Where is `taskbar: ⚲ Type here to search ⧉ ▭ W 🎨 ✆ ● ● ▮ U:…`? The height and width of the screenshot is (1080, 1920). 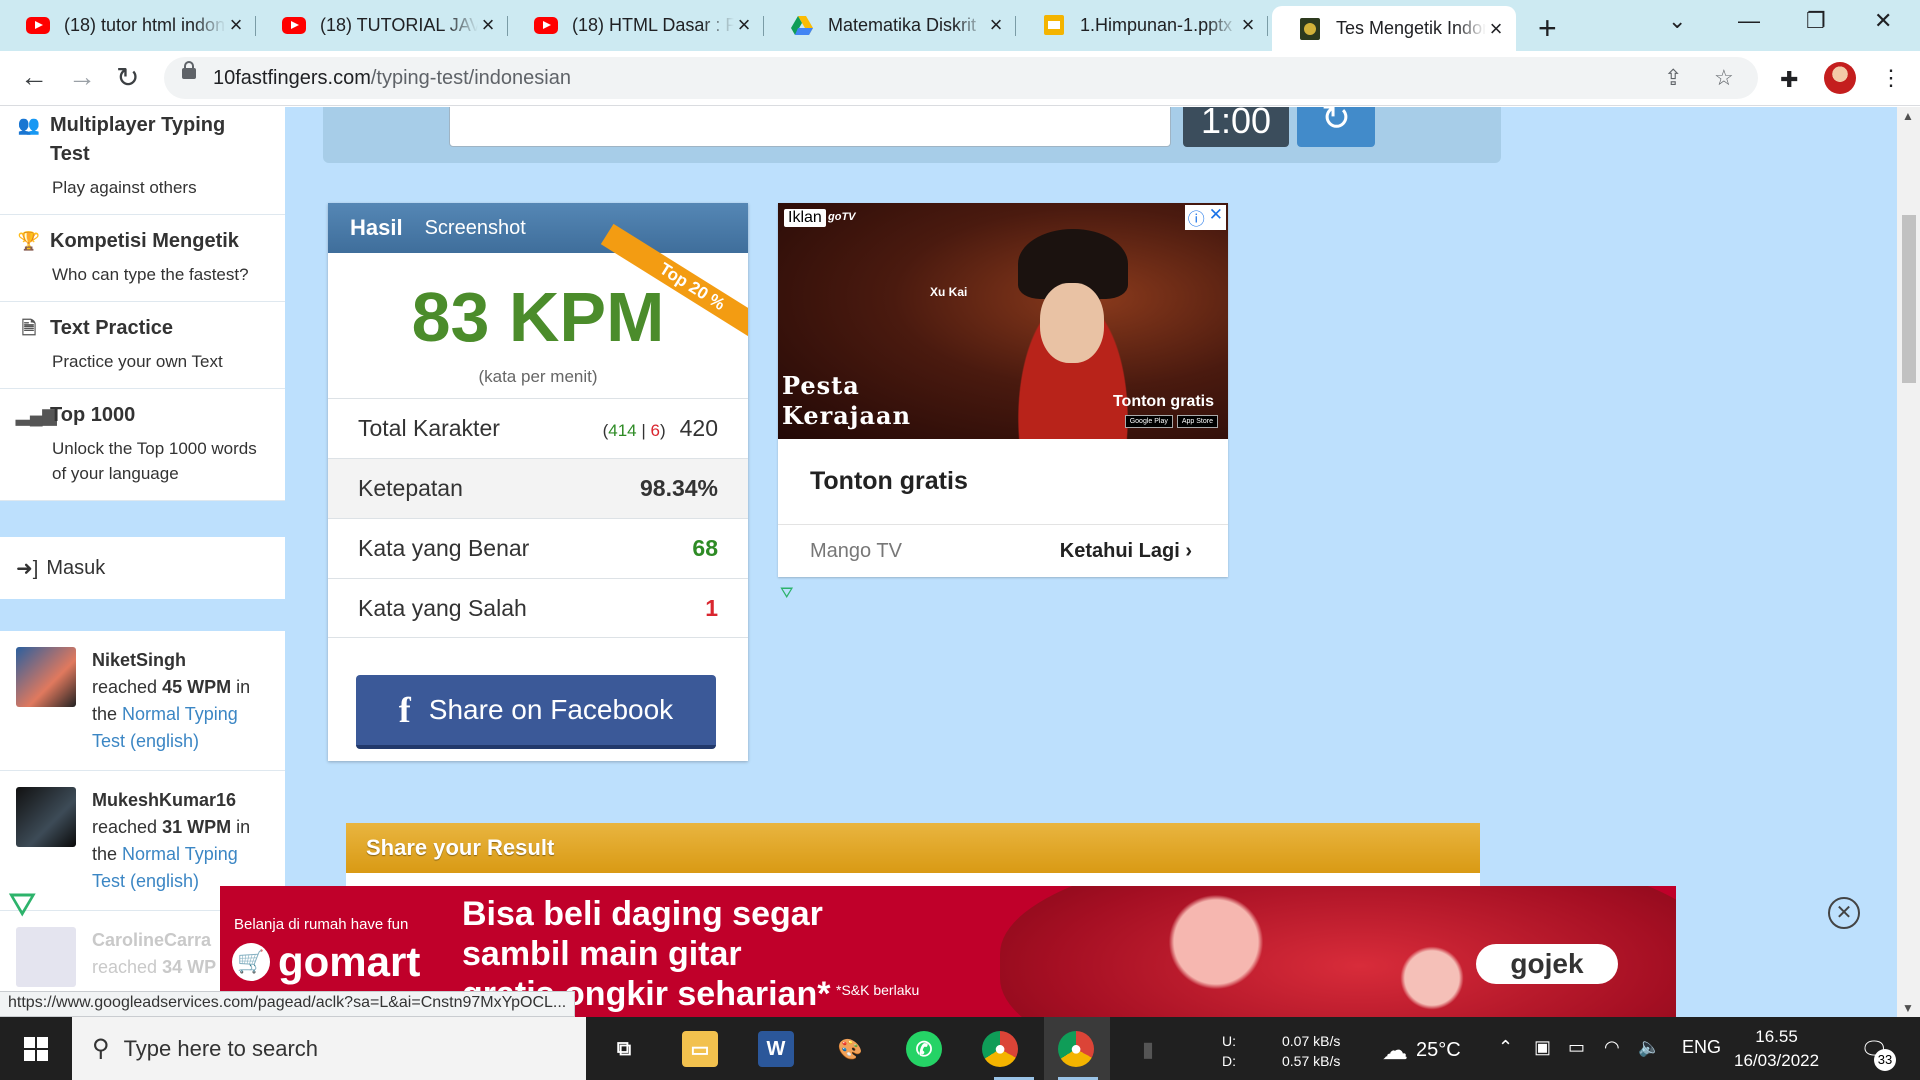
taskbar: ⚲ Type here to search ⧉ ▭ W 🎨 ✆ ● ● ▮ U:… is located at coordinates (960, 1048).